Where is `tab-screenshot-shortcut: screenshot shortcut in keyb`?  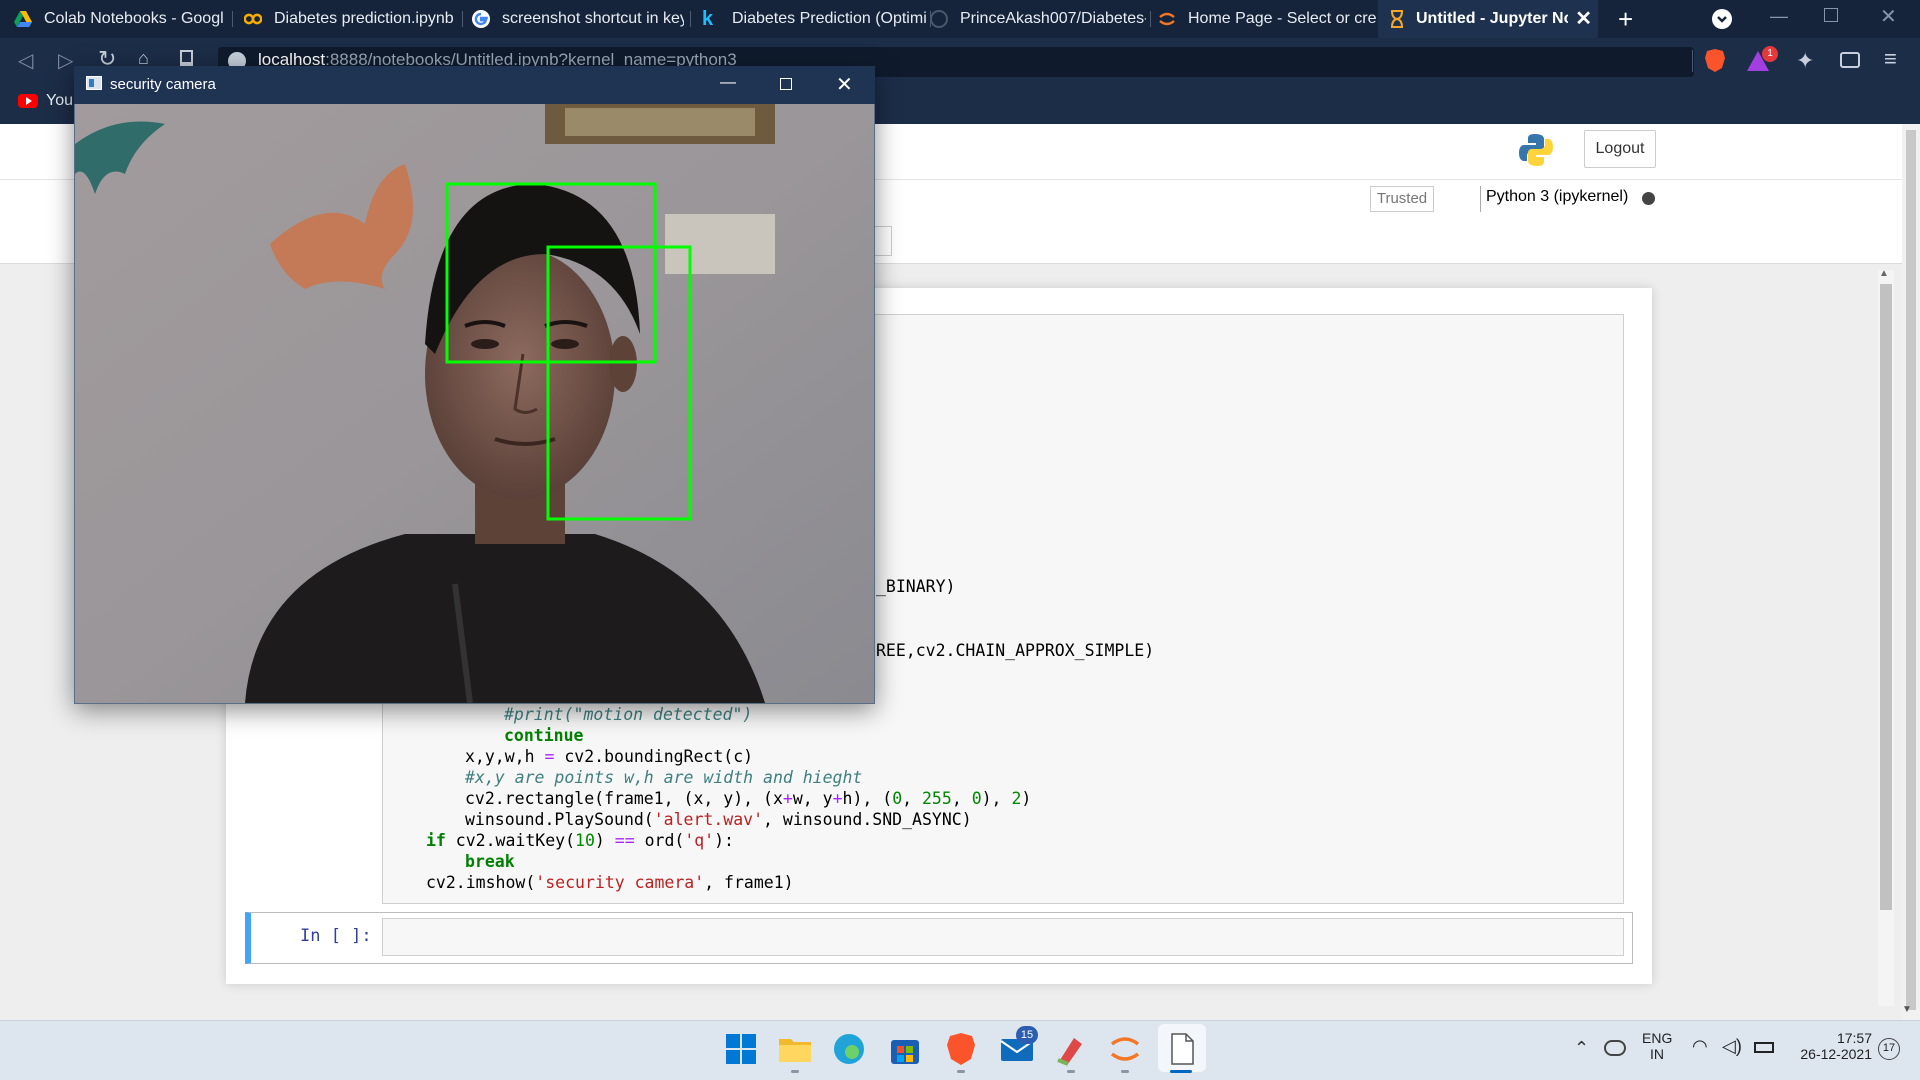
tab-screenshot-shortcut: screenshot shortcut in keyb is located at coordinates (578, 19).